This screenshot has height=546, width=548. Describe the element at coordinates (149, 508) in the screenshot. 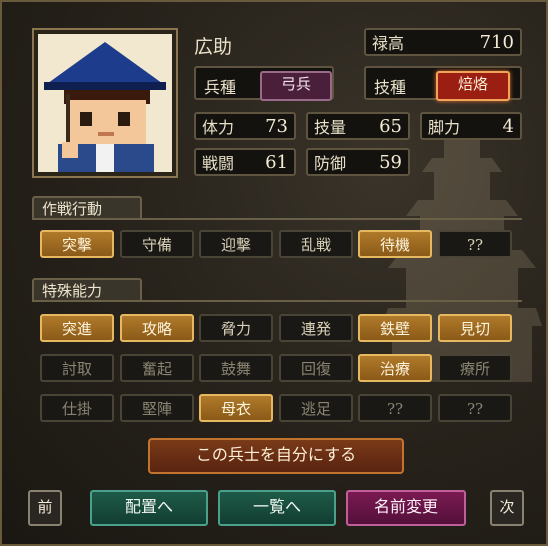

I see `deploy-button: 配置へ` at that location.